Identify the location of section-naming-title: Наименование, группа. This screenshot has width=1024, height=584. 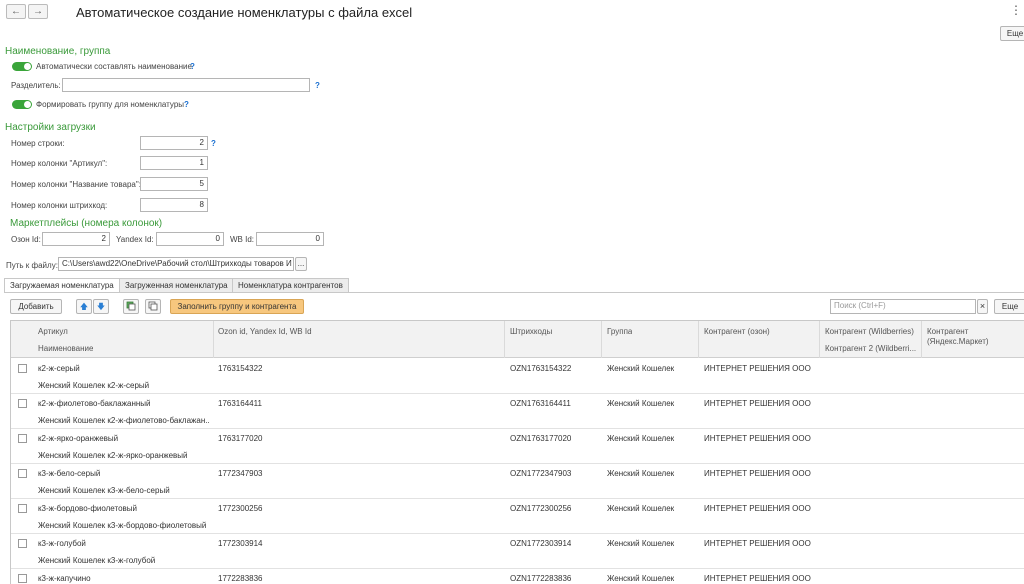
(58, 51).